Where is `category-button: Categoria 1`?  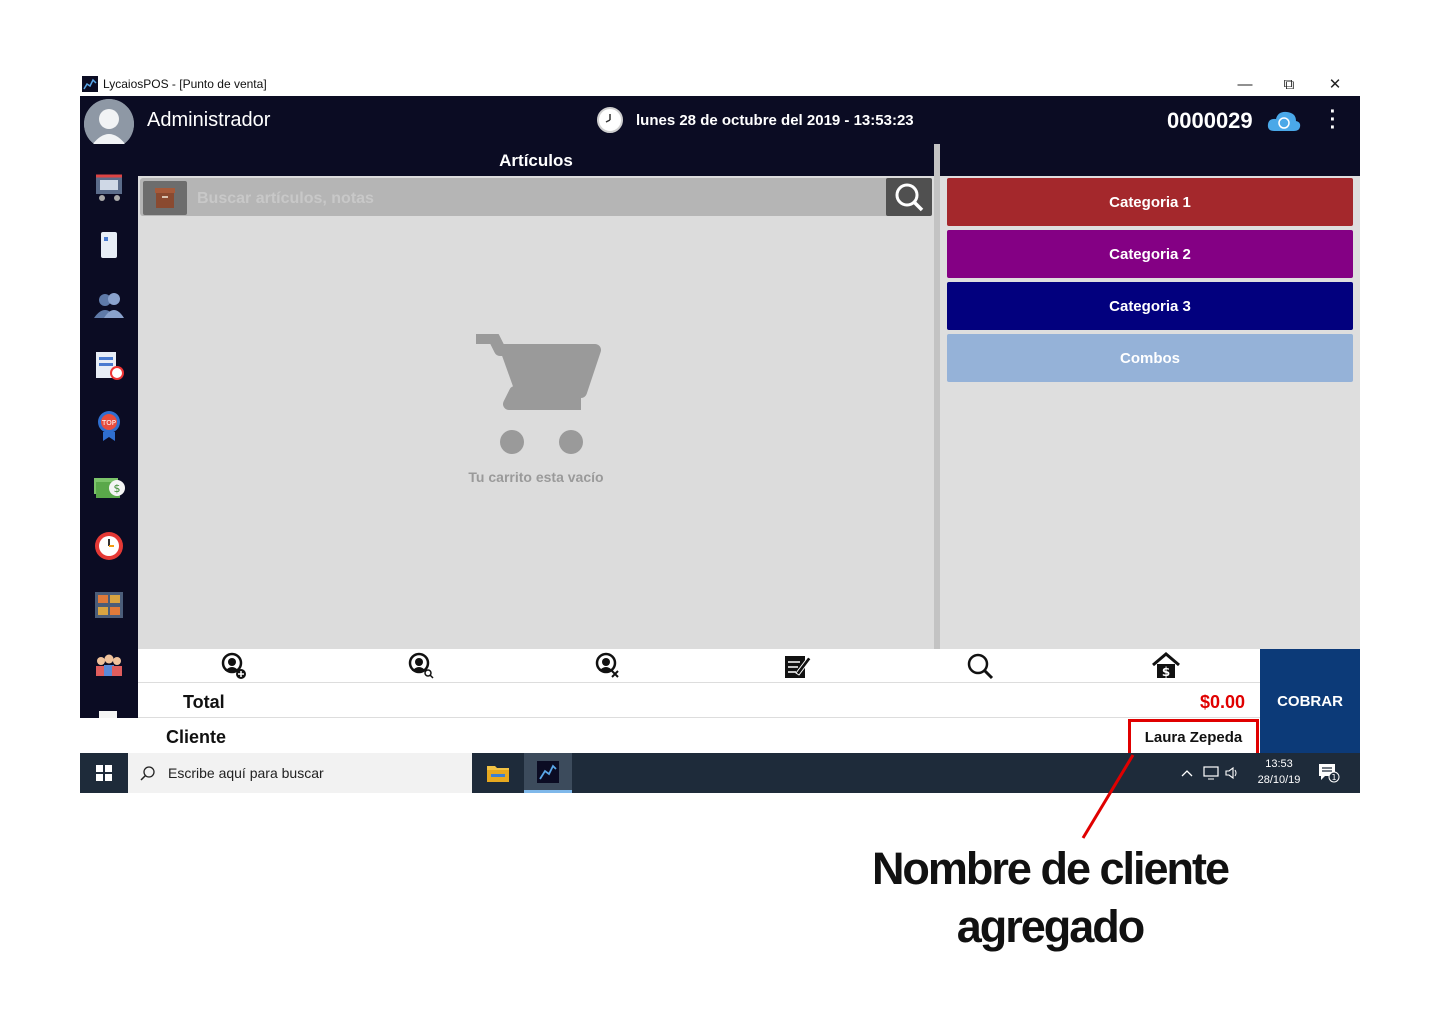
category-button: Categoria 1 is located at coordinates (1150, 202).